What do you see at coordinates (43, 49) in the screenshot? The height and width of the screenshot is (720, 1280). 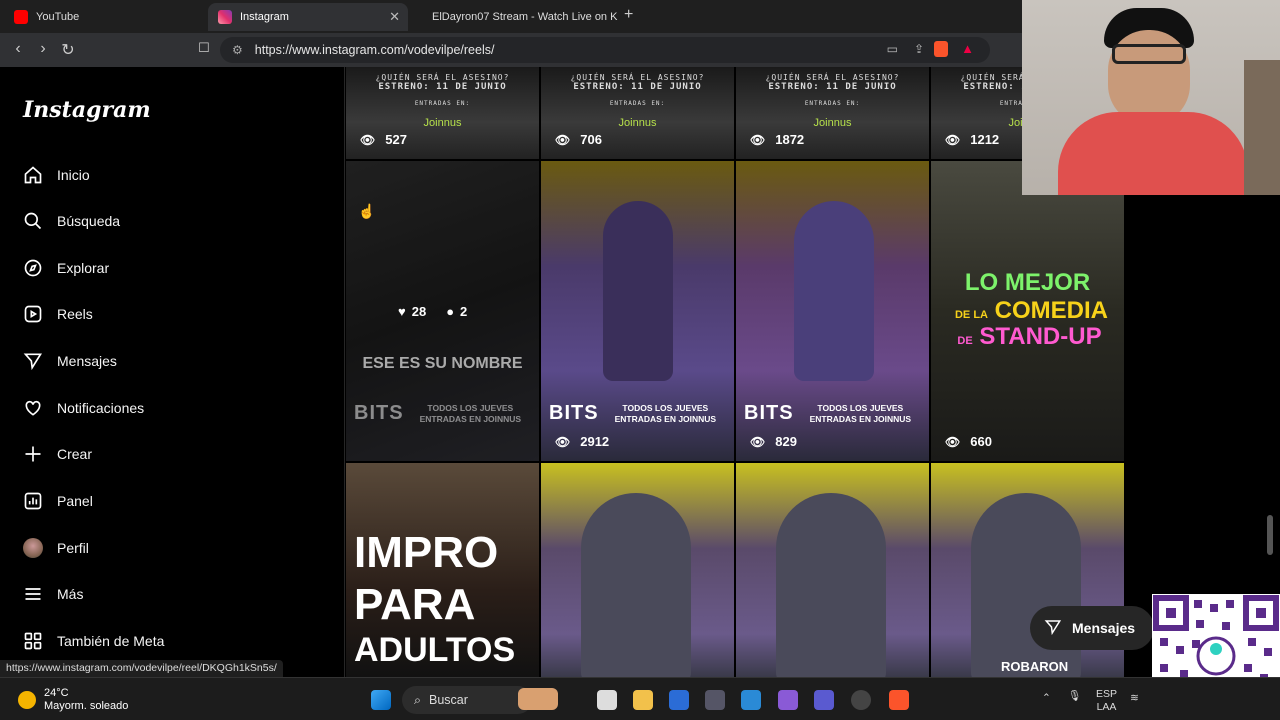 I see `forward-icon: ›` at bounding box center [43, 49].